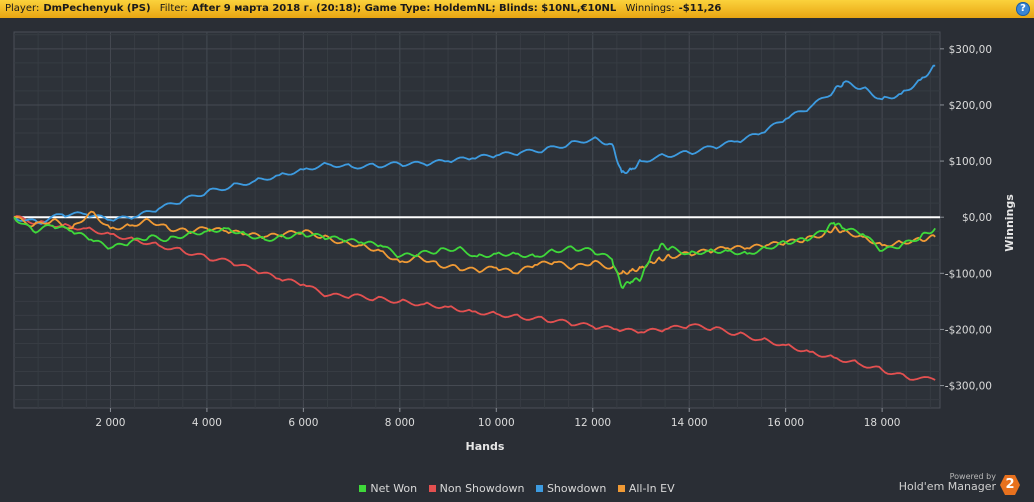  I want to click on y-tick-label: $100,00, so click(970, 162).